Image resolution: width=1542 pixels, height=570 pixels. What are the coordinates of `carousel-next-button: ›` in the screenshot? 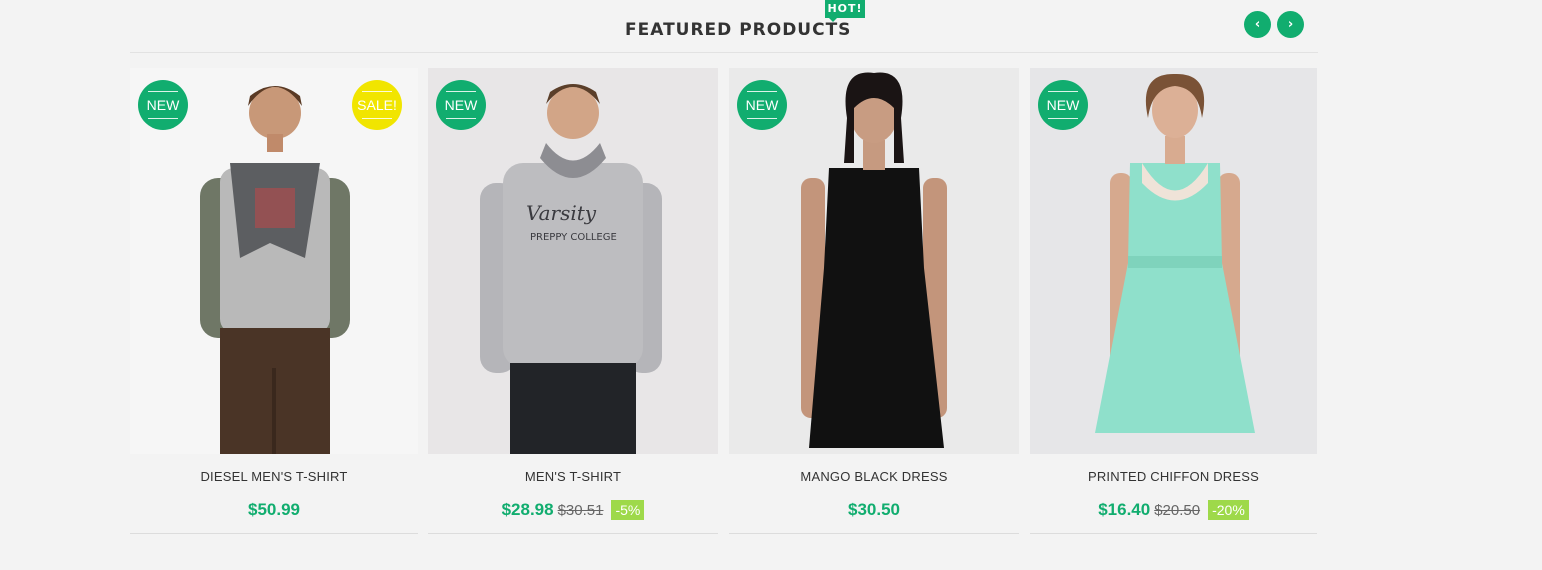 It's located at (1290, 24).